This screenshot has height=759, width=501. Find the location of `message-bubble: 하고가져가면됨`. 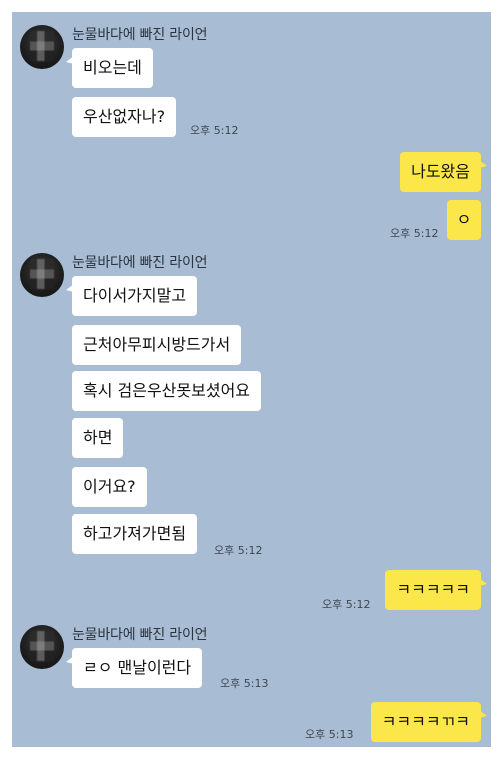

message-bubble: 하고가져가면됨 is located at coordinates (135, 534).